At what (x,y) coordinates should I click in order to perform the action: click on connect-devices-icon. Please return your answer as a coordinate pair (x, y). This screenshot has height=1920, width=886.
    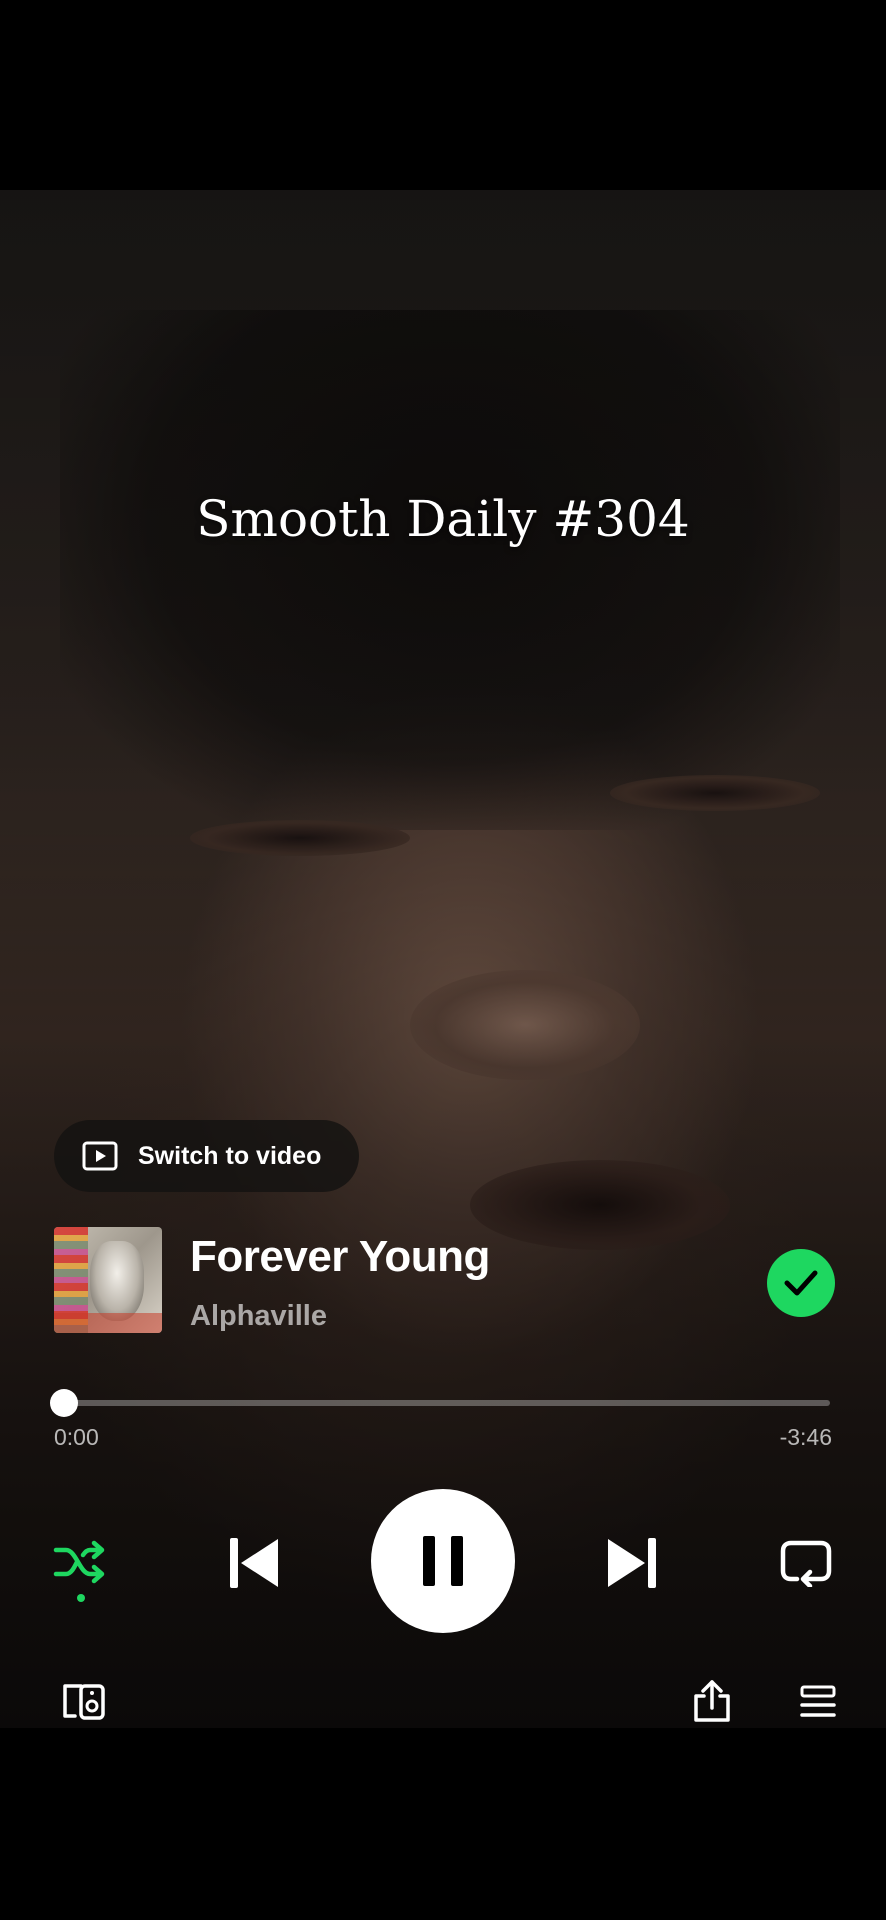
    Looking at the image, I should click on (84, 1702).